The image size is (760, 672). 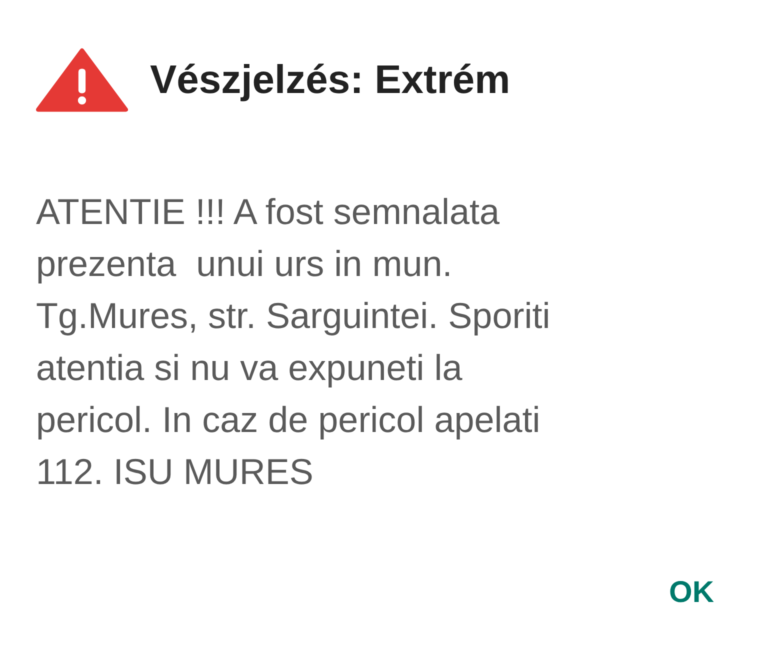 I want to click on ok-button: OK, so click(x=691, y=593).